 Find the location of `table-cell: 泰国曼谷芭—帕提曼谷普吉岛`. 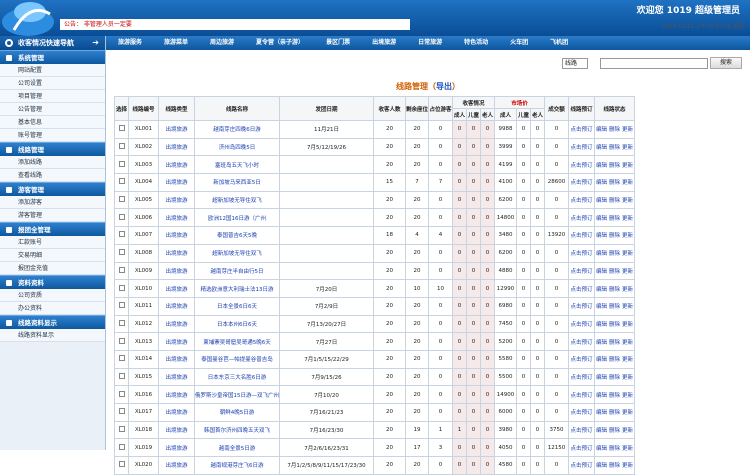

table-cell: 泰国曼谷芭—帕提曼谷普吉岛 is located at coordinates (237, 359).